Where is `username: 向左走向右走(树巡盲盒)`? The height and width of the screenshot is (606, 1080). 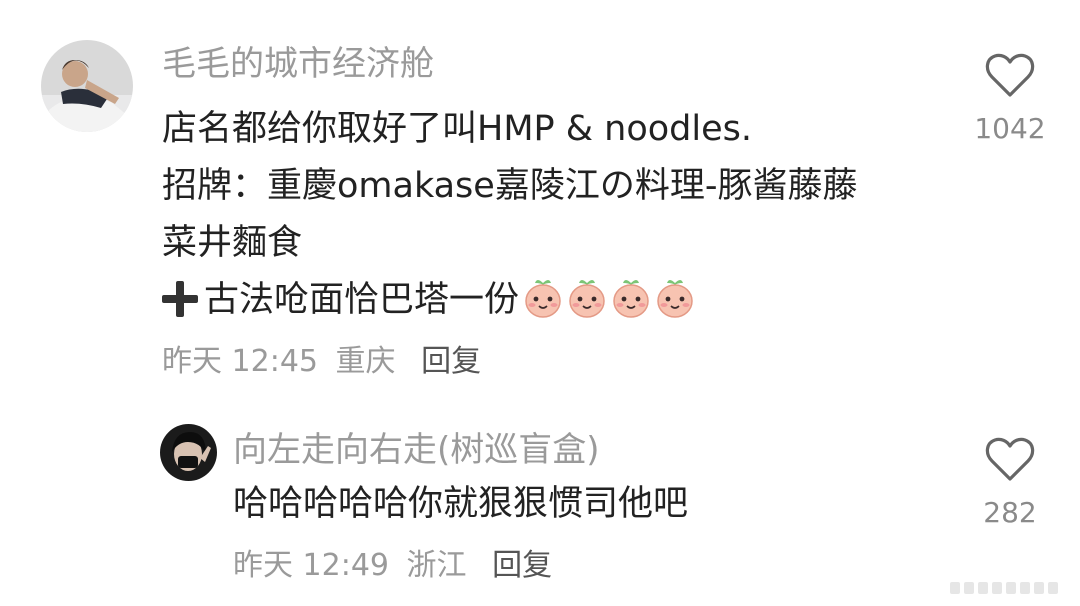
username: 向左走向右走(树巡盲盒) is located at coordinates (416, 450).